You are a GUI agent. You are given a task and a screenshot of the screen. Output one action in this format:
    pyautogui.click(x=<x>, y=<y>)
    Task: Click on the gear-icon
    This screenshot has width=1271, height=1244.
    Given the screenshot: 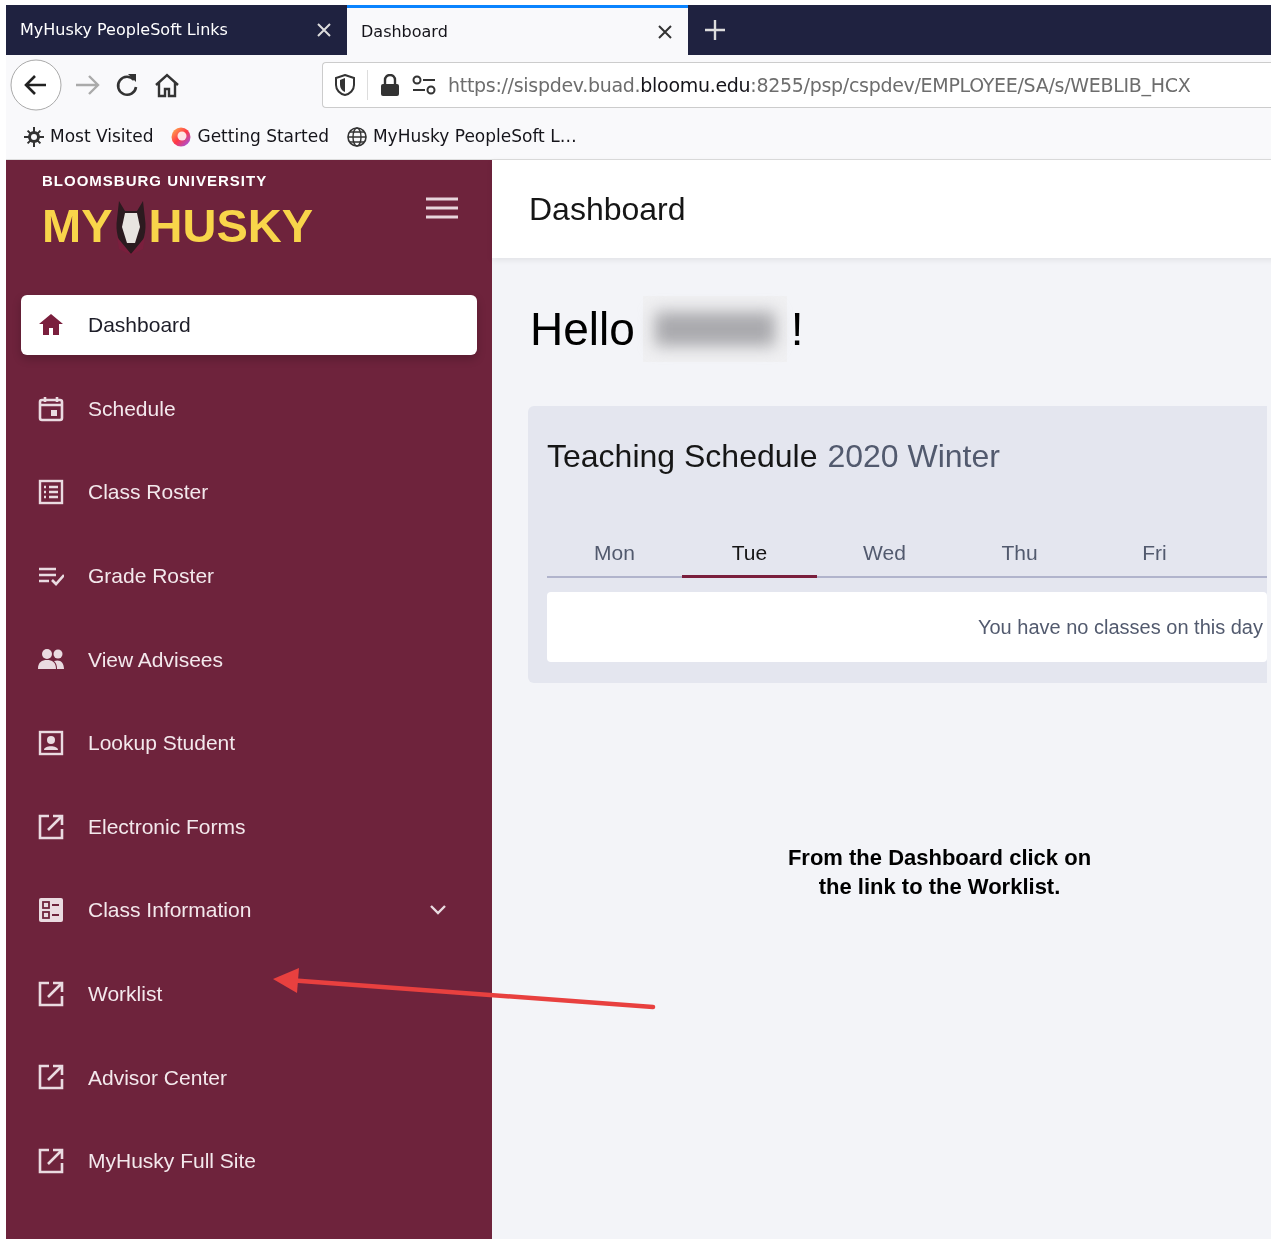 What is the action you would take?
    pyautogui.click(x=34, y=137)
    